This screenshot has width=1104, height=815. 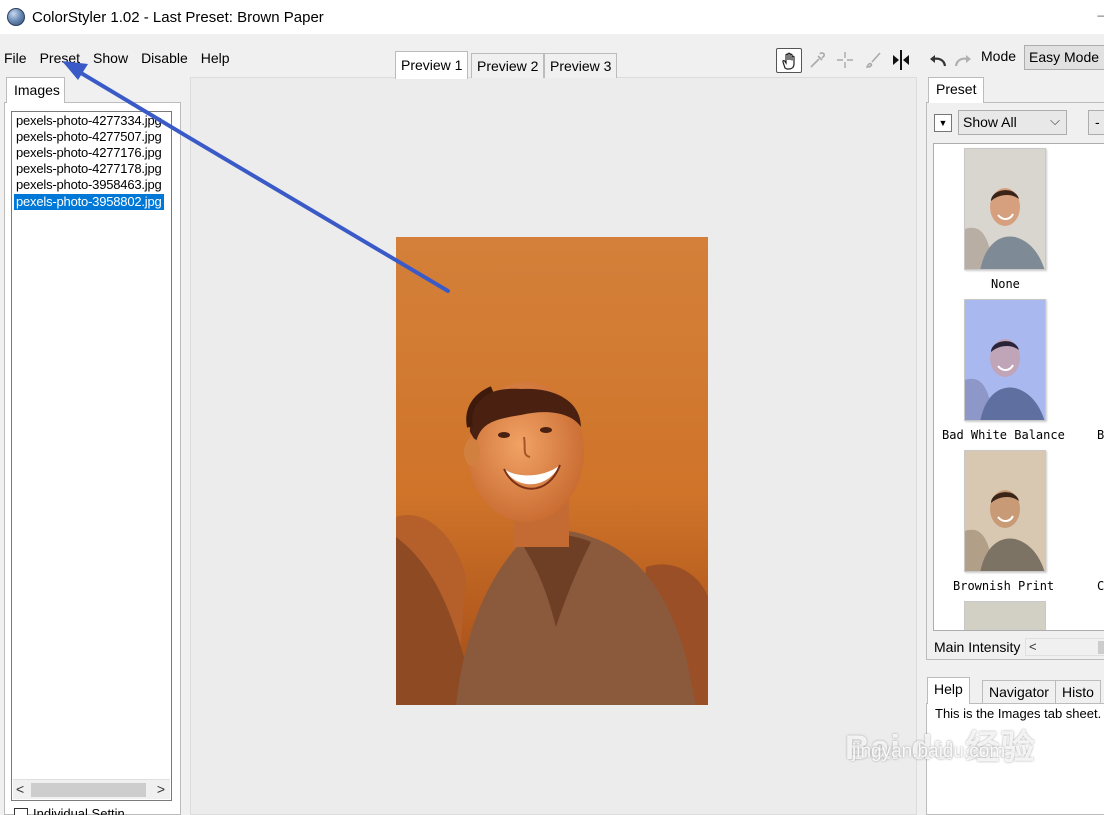 What do you see at coordinates (88, 790) in the screenshot?
I see `scrollbar-thumb` at bounding box center [88, 790].